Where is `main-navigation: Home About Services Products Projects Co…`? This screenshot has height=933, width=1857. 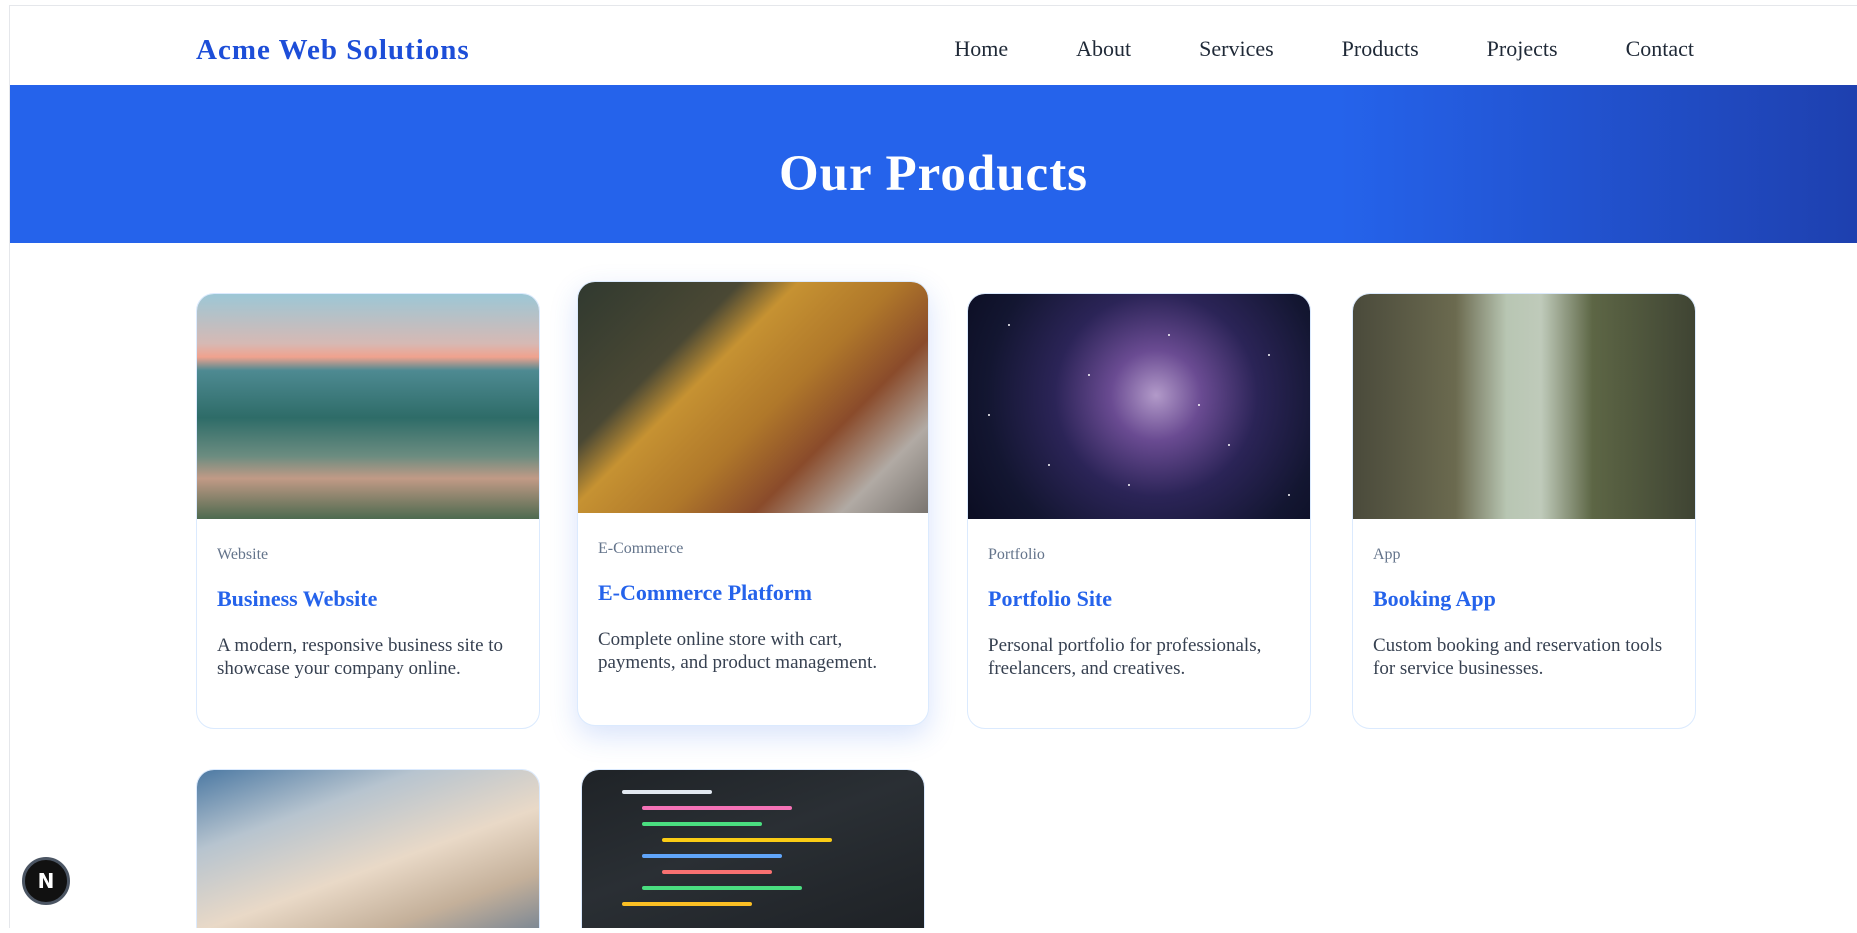 main-navigation: Home About Services Products Projects Co… is located at coordinates (1290, 49).